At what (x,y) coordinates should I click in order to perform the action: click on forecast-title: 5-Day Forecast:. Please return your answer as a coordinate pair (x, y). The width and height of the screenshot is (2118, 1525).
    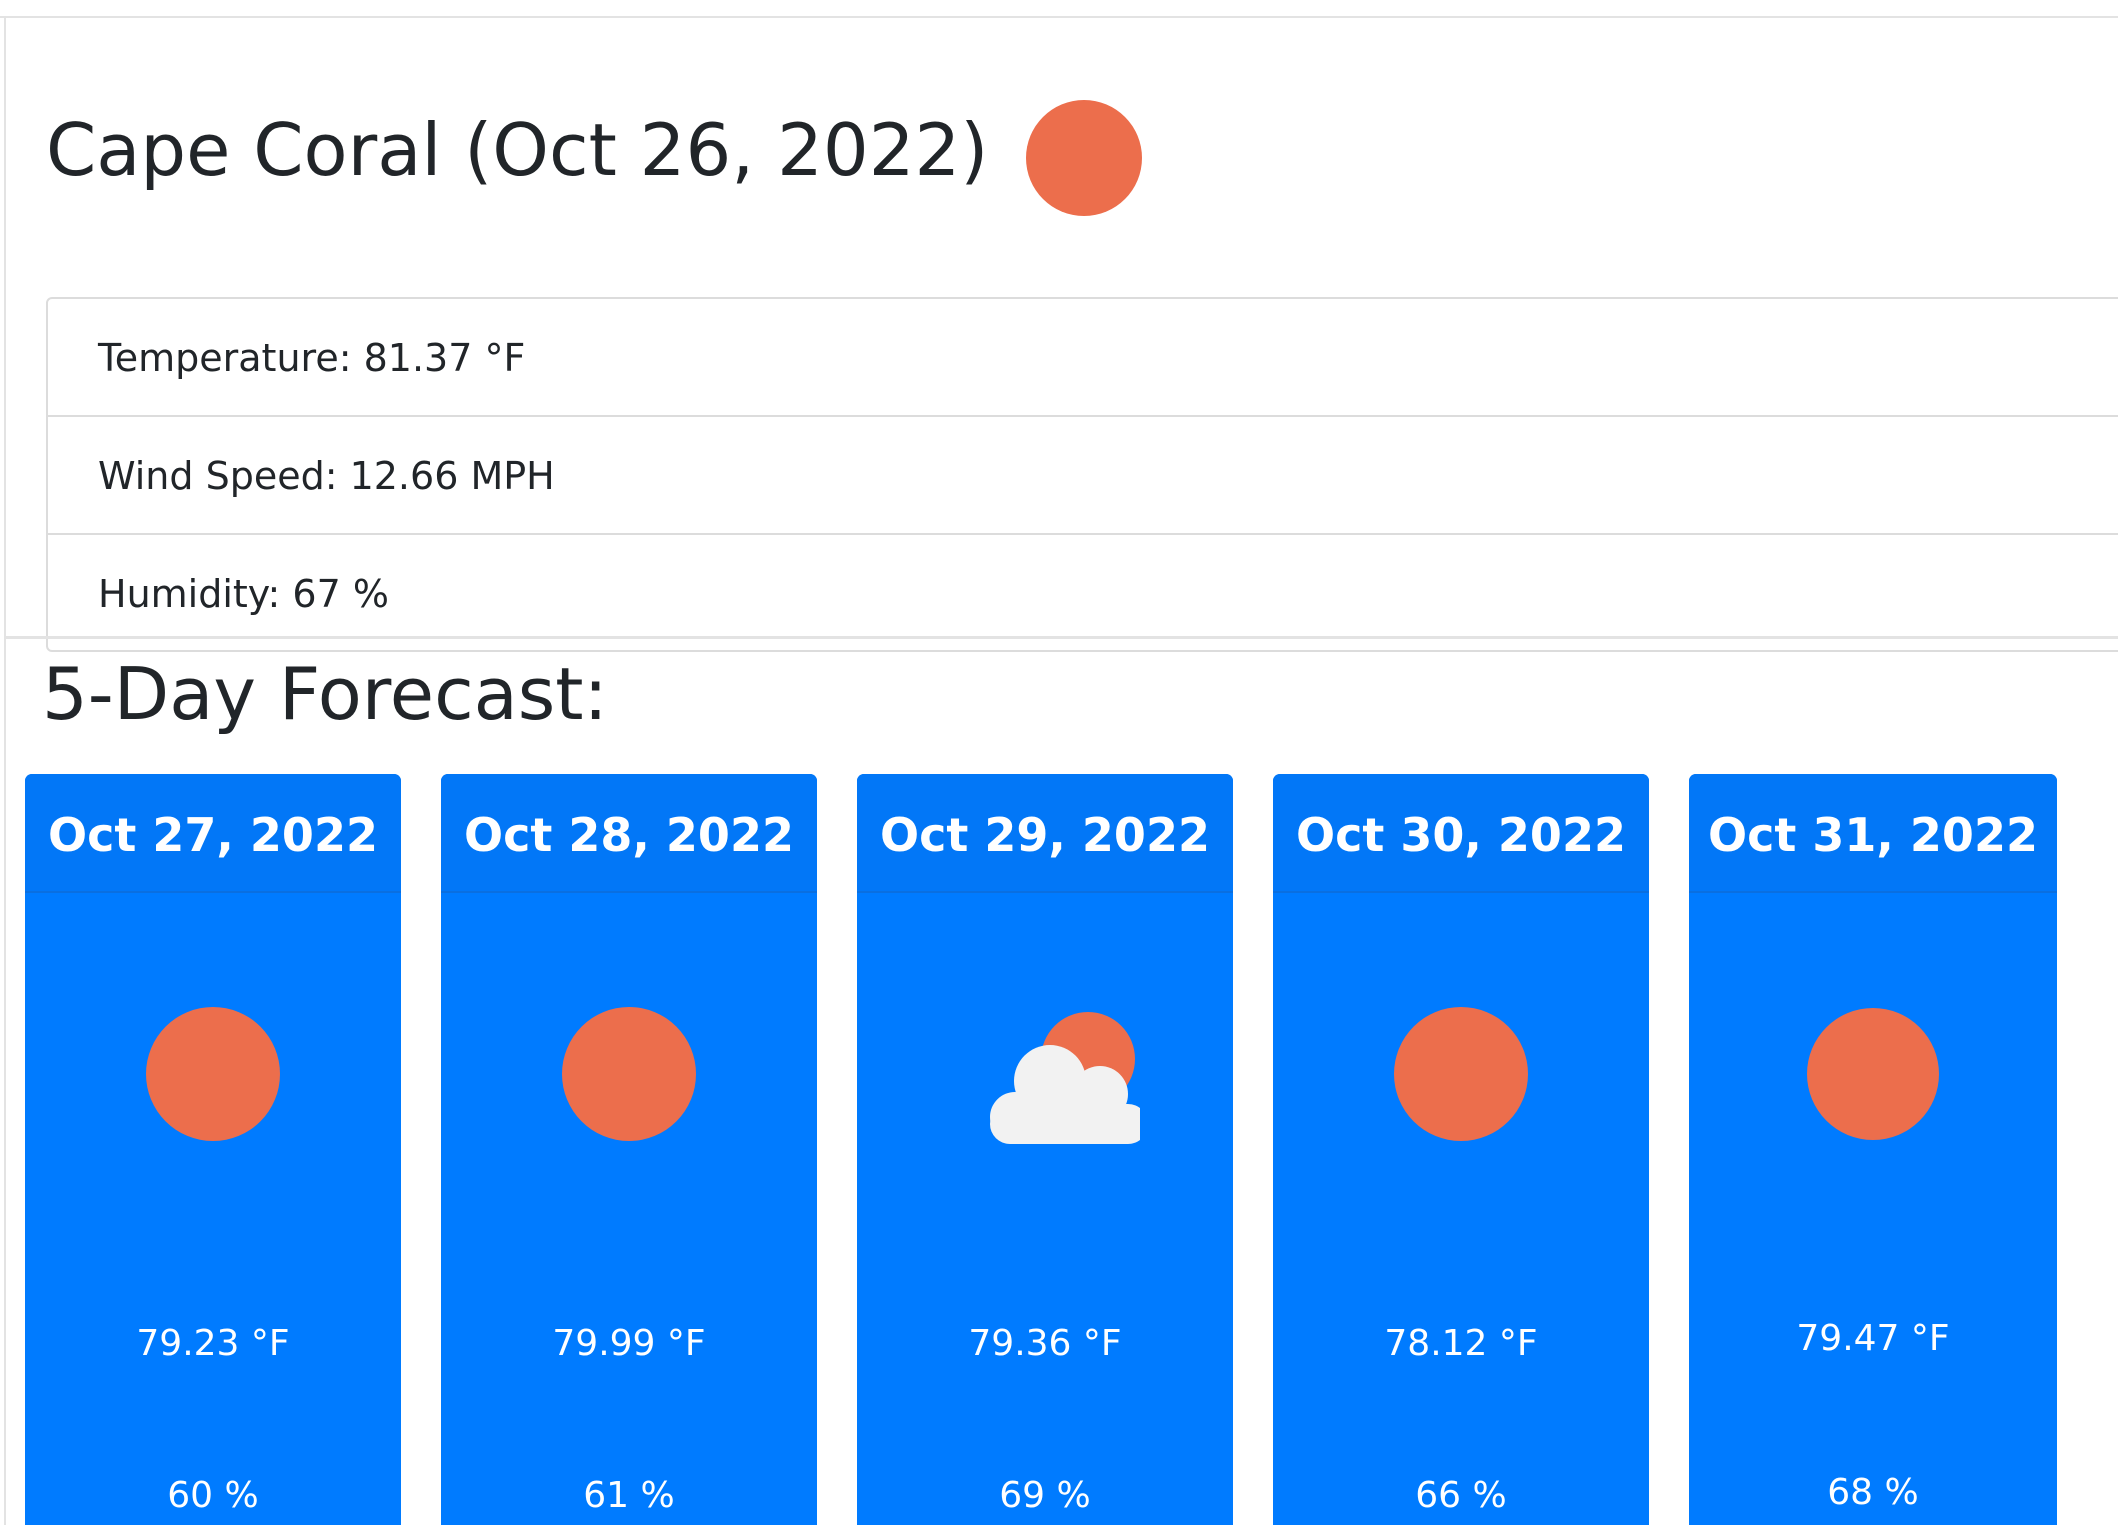
    Looking at the image, I should click on (325, 694).